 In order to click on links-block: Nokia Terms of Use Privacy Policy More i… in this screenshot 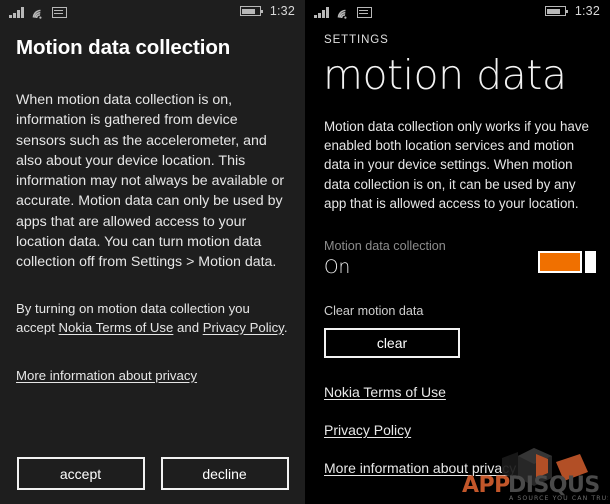, I will do `click(457, 417)`.